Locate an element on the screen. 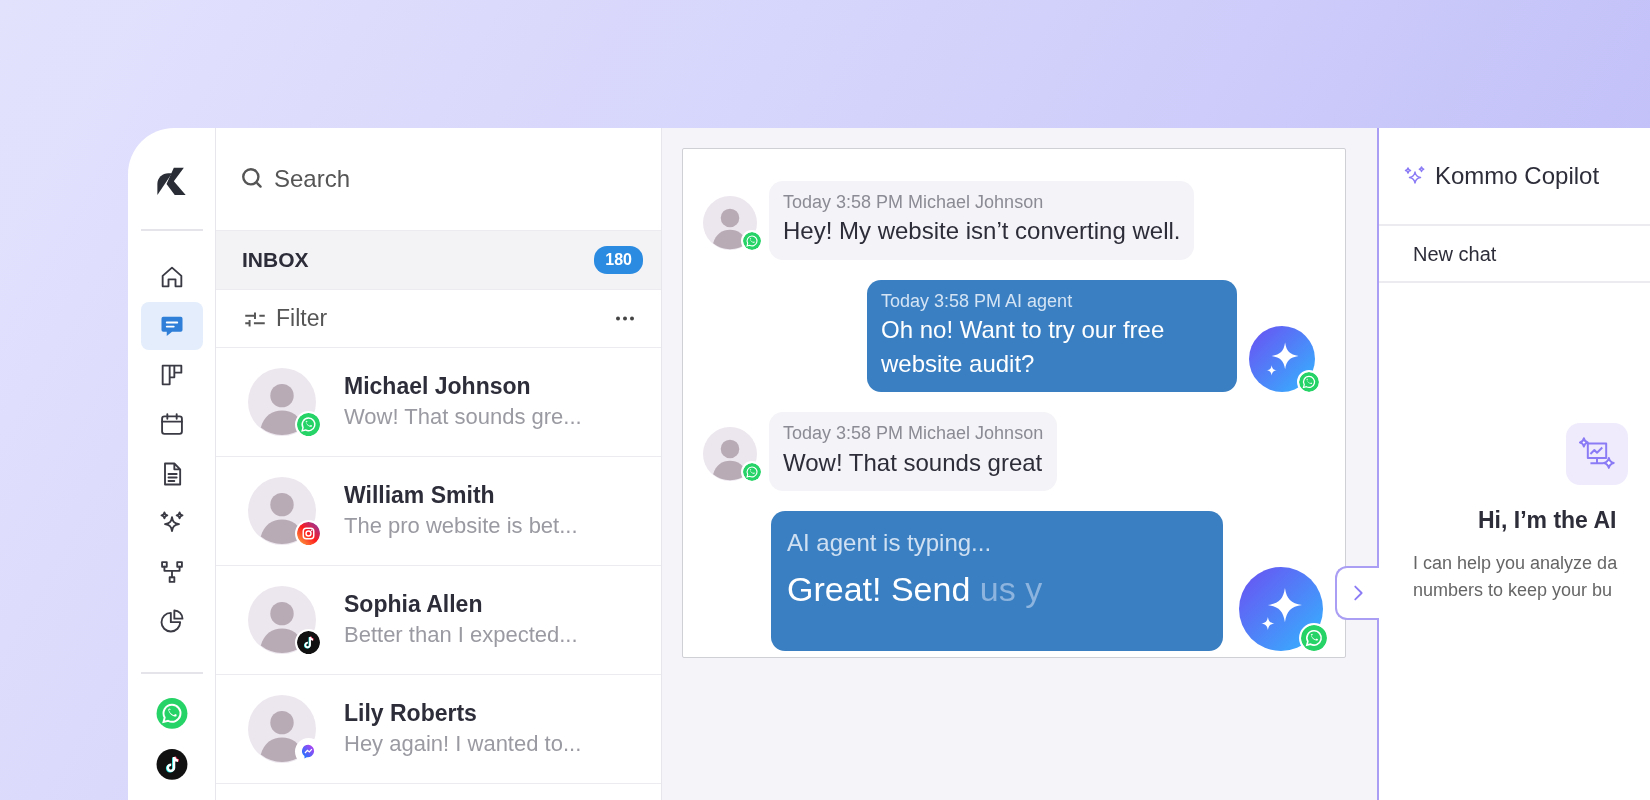 The image size is (1650, 800). inbox-title: INBOX is located at coordinates (275, 260).